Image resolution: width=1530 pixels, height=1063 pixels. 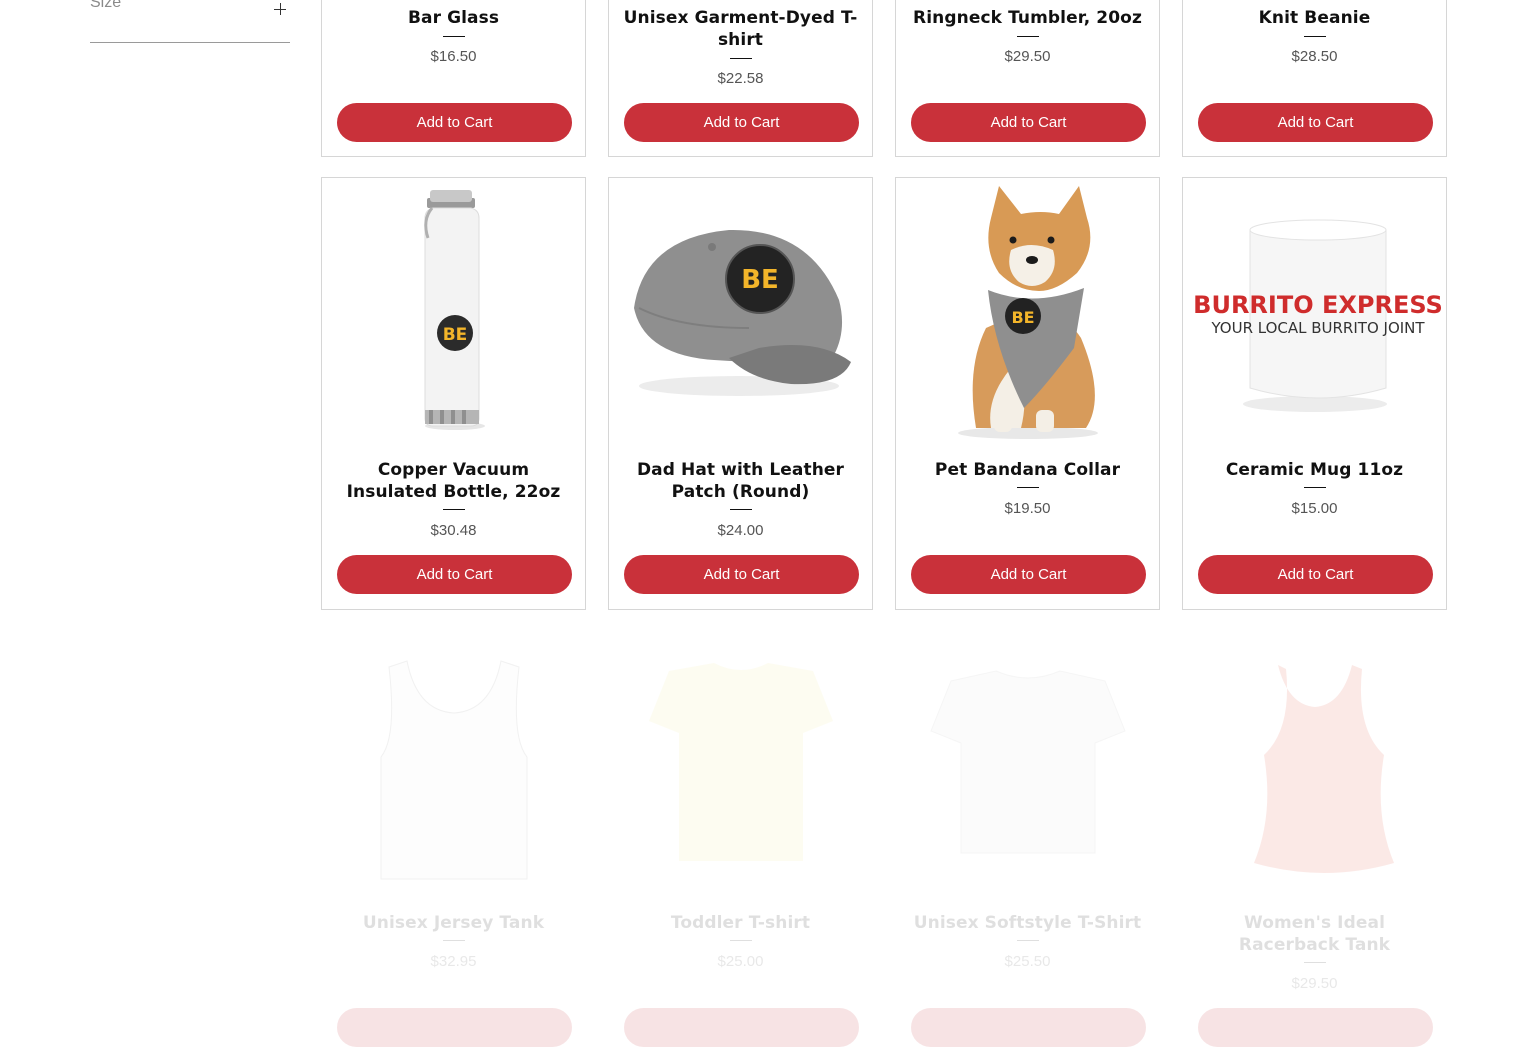 I want to click on product-title: Pet Bandana Collar, so click(x=1027, y=470).